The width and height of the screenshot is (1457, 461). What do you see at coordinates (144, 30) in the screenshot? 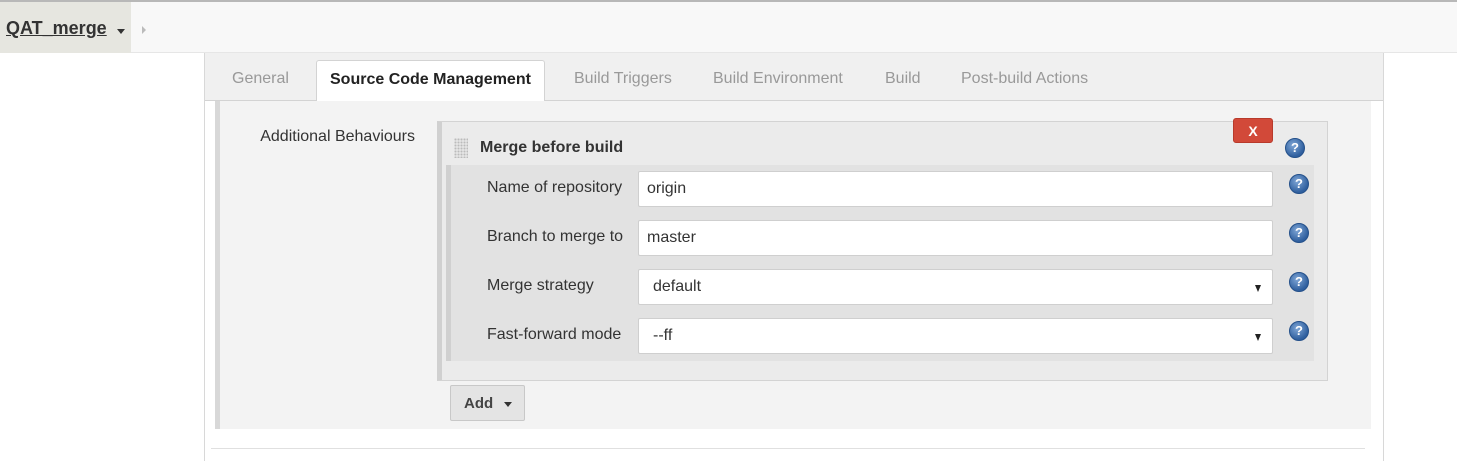
I see `chevron-right-icon` at bounding box center [144, 30].